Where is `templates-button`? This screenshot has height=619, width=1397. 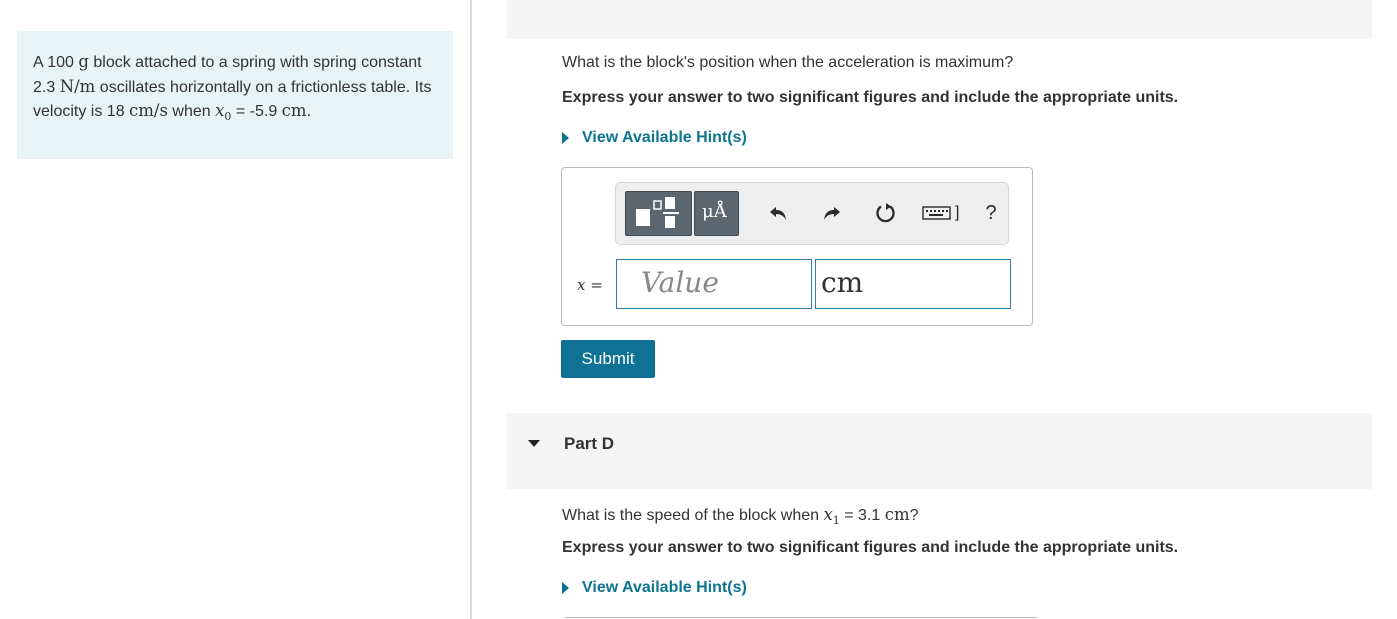 templates-button is located at coordinates (658, 213).